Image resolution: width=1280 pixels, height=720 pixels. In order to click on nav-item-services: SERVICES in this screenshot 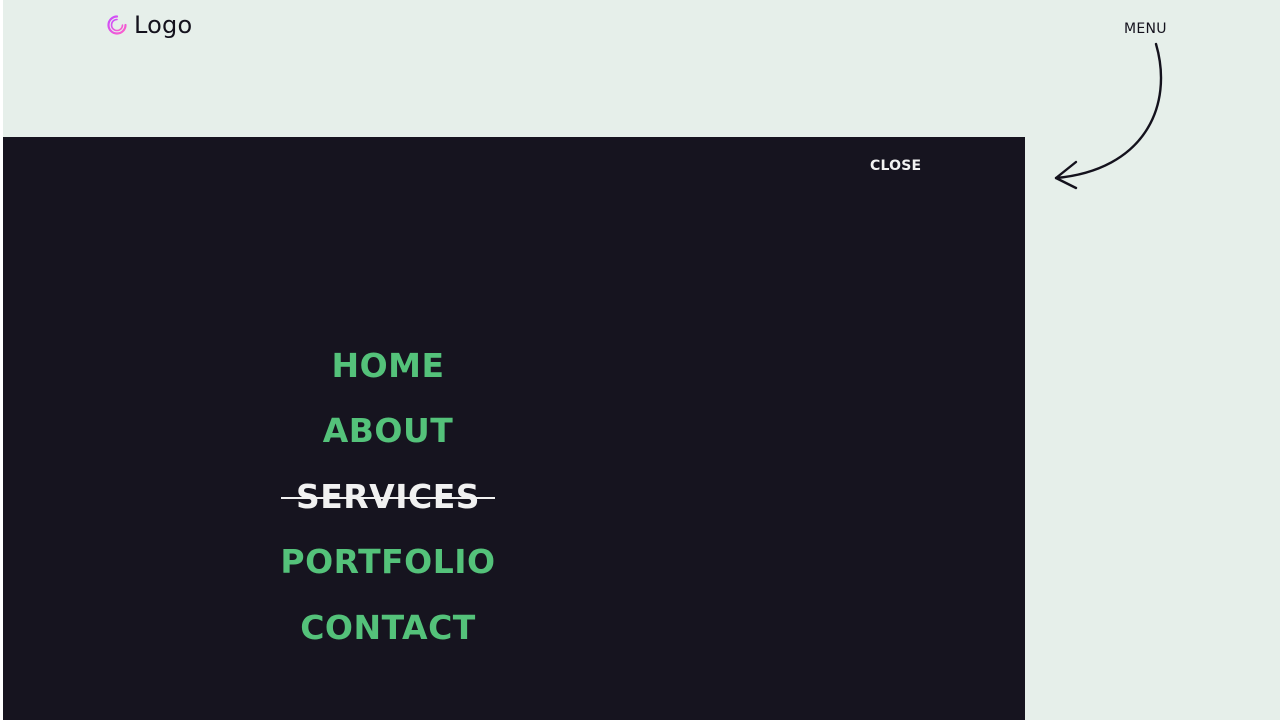, I will do `click(388, 497)`.